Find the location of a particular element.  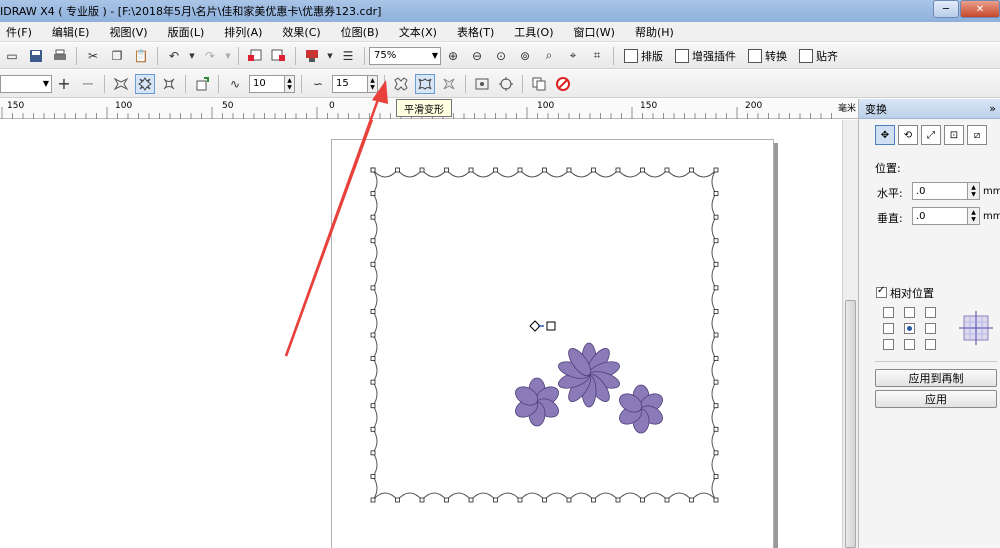

zoom-all-objects-icon: ⊚ is located at coordinates (525, 56).